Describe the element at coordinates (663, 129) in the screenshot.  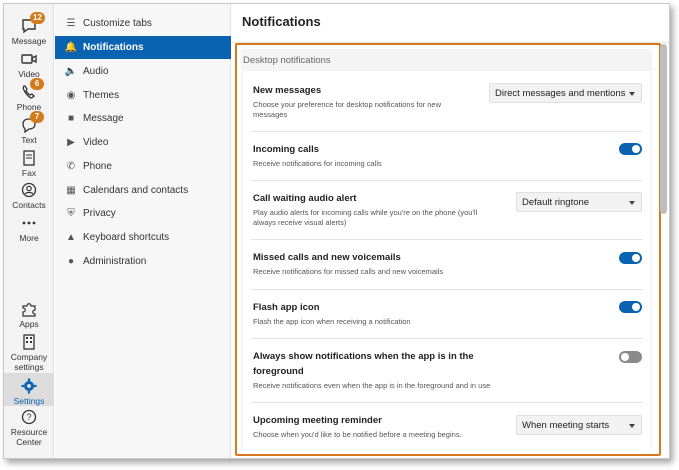
I see `scrollbar` at that location.